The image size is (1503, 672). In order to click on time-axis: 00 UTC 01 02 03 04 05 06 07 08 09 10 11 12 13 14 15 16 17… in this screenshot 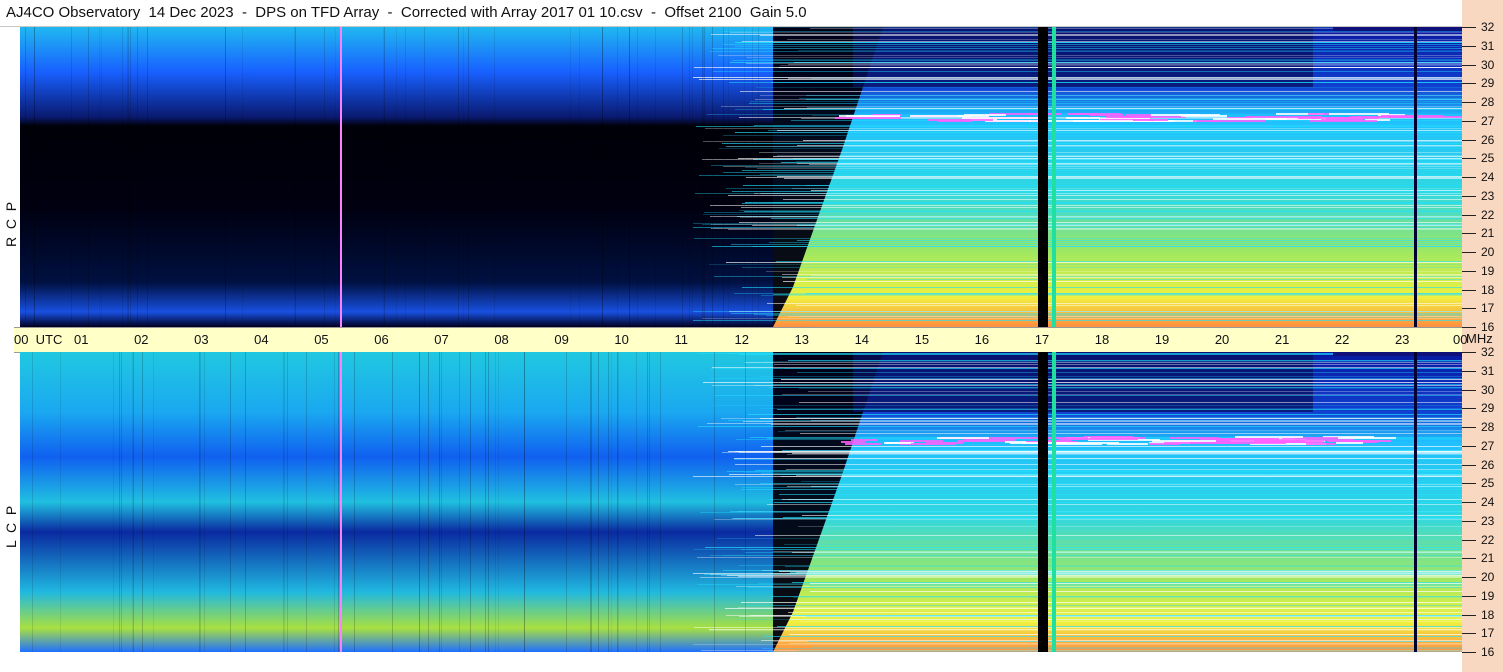, I will do `click(740, 340)`.